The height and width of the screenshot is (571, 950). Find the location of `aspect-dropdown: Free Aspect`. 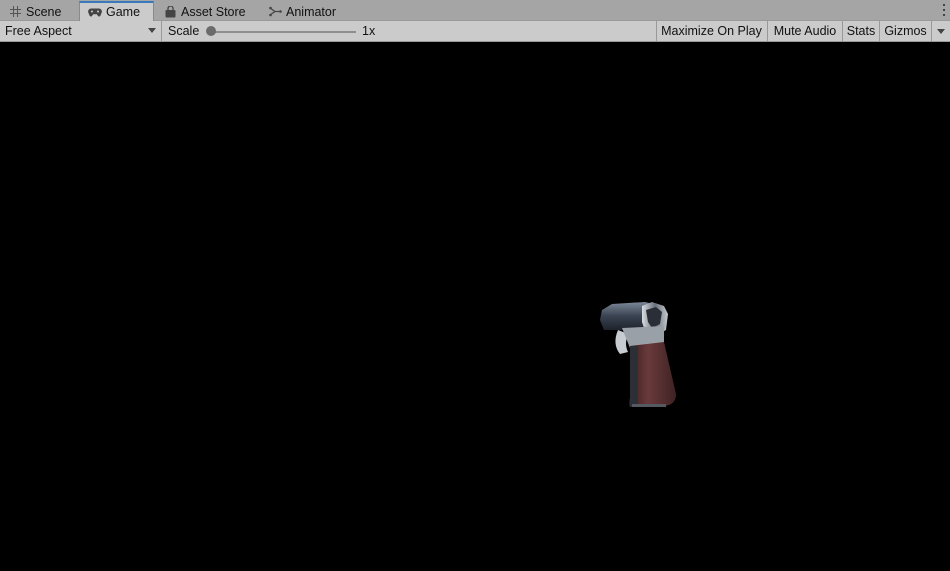

aspect-dropdown: Free Aspect is located at coordinates (81, 31).